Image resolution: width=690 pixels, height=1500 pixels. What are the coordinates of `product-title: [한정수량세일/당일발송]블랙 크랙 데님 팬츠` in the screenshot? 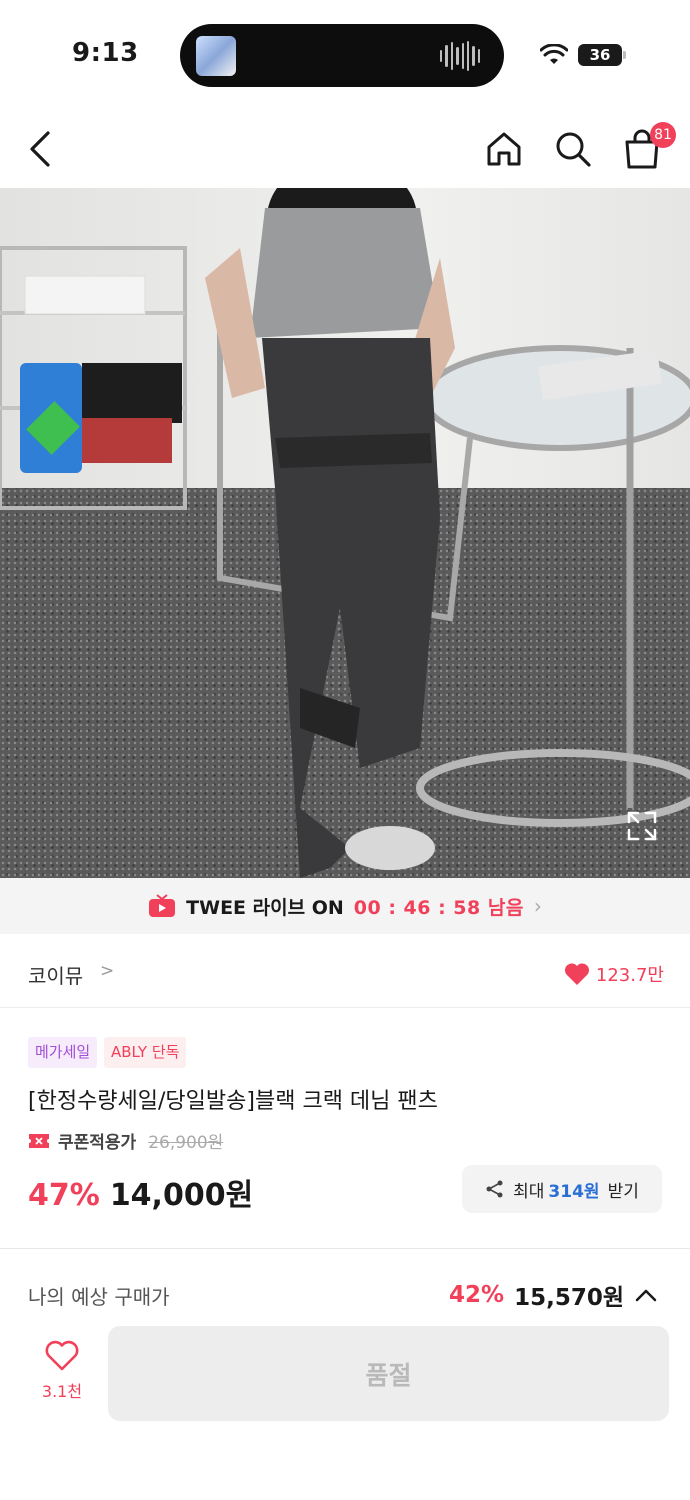 It's located at (233, 1101).